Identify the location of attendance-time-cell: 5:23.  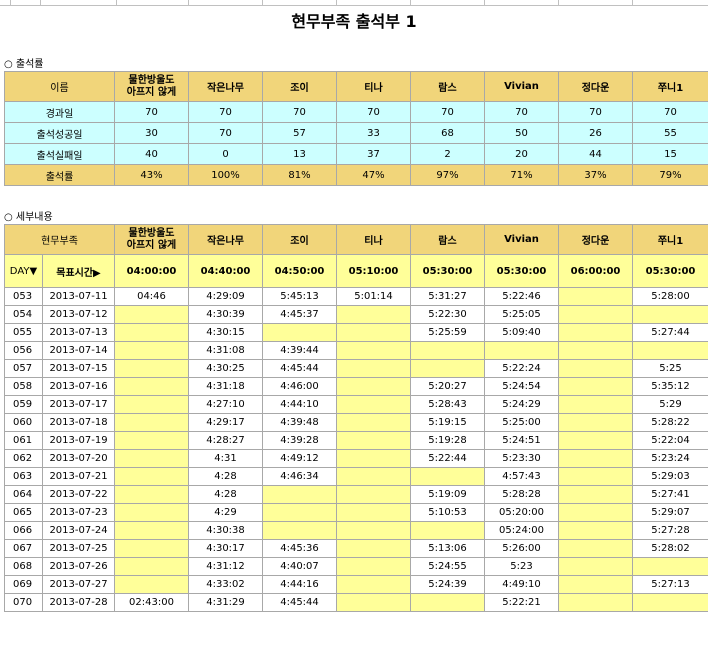
(521, 566).